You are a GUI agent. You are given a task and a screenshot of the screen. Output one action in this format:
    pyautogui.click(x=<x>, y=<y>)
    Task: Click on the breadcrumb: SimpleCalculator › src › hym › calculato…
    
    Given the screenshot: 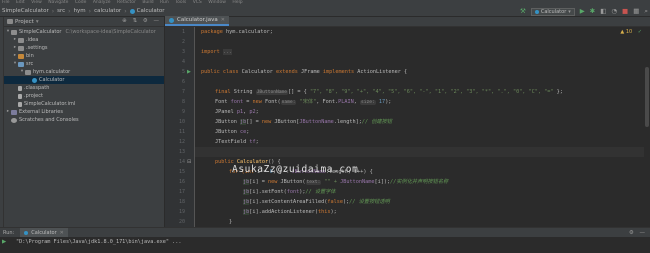 What is the action you would take?
    pyautogui.click(x=83, y=11)
    